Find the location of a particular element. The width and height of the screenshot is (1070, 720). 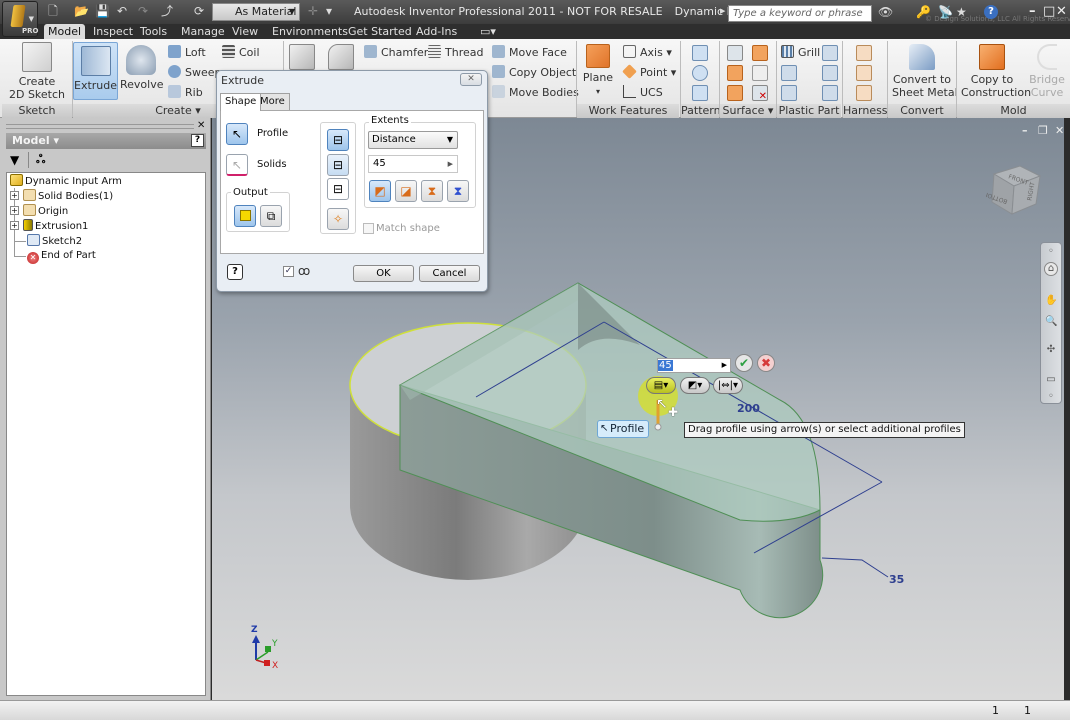

filter-icon: ▼ is located at coordinates (14, 160).